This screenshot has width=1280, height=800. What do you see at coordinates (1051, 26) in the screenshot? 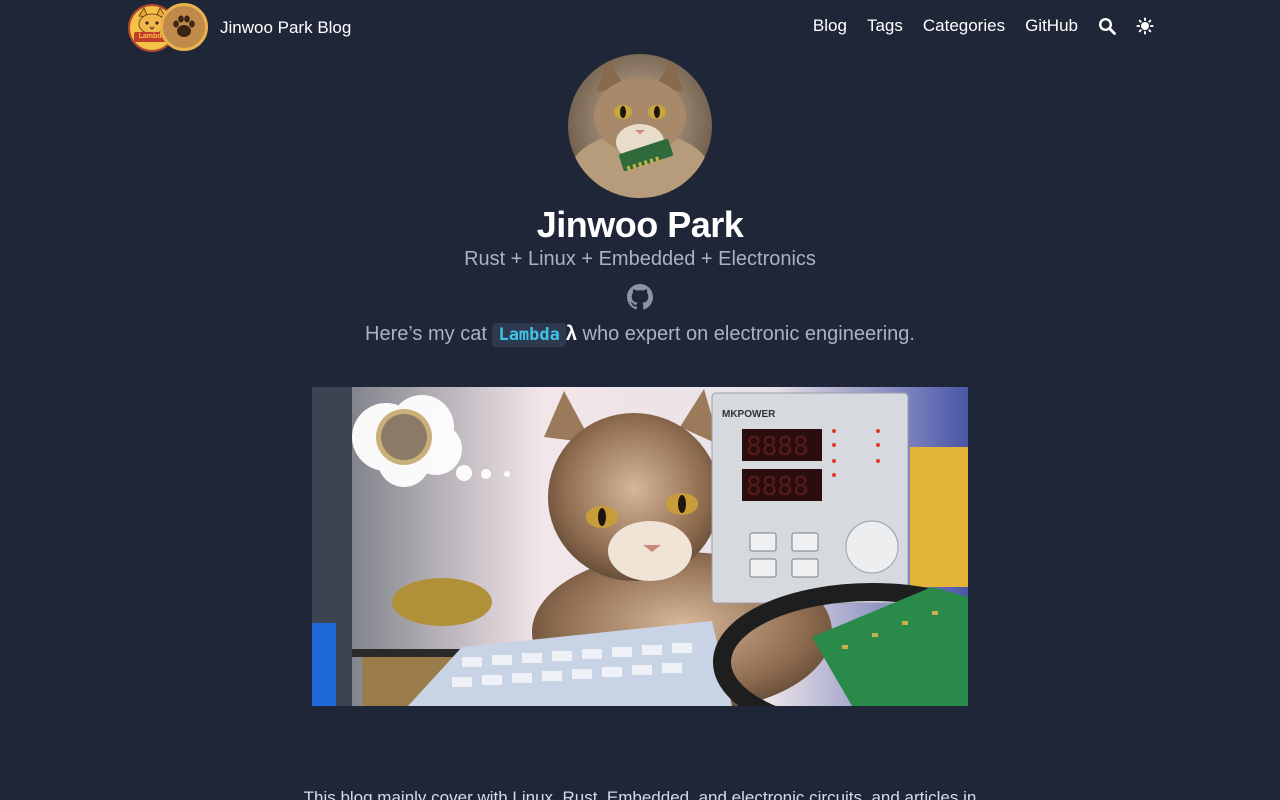
I see `nav-link-github: GitHub` at bounding box center [1051, 26].